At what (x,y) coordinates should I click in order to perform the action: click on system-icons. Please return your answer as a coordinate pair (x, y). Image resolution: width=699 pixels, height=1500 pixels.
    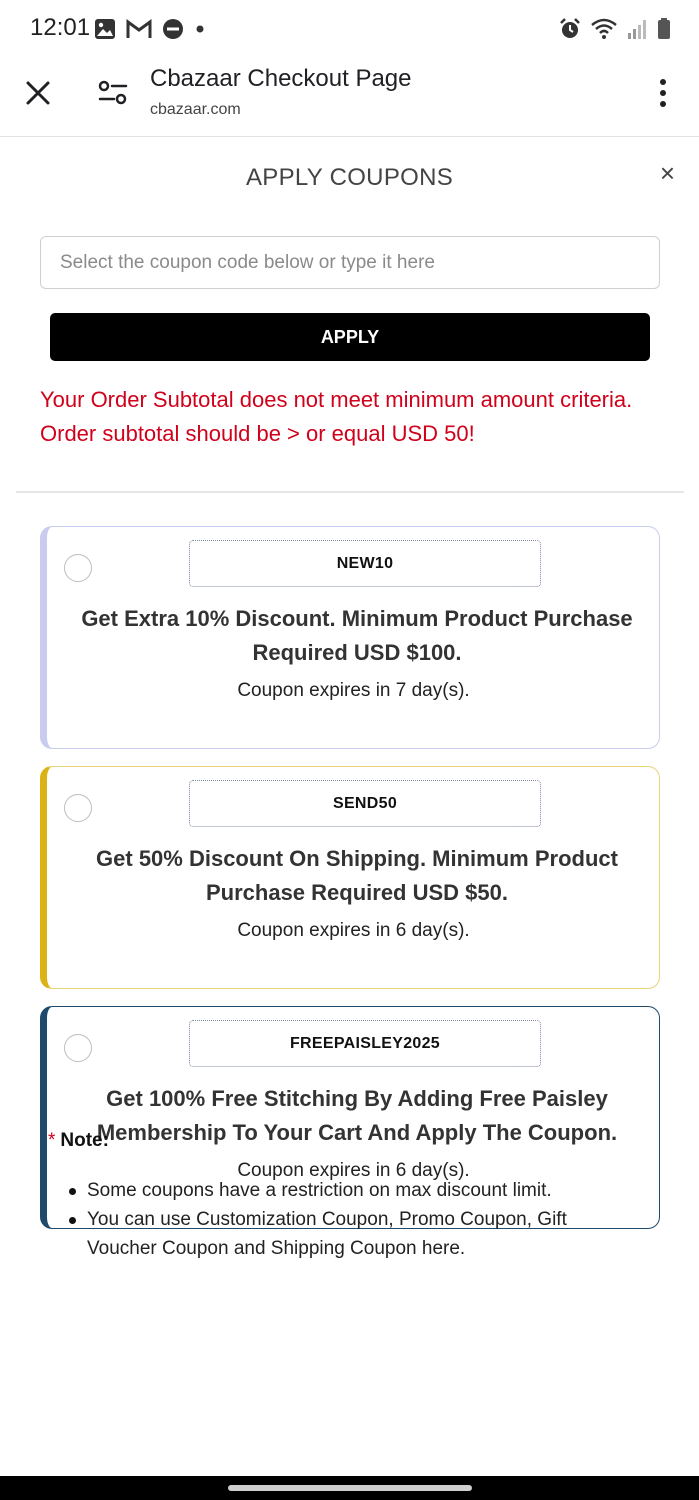
    Looking at the image, I should click on (615, 29).